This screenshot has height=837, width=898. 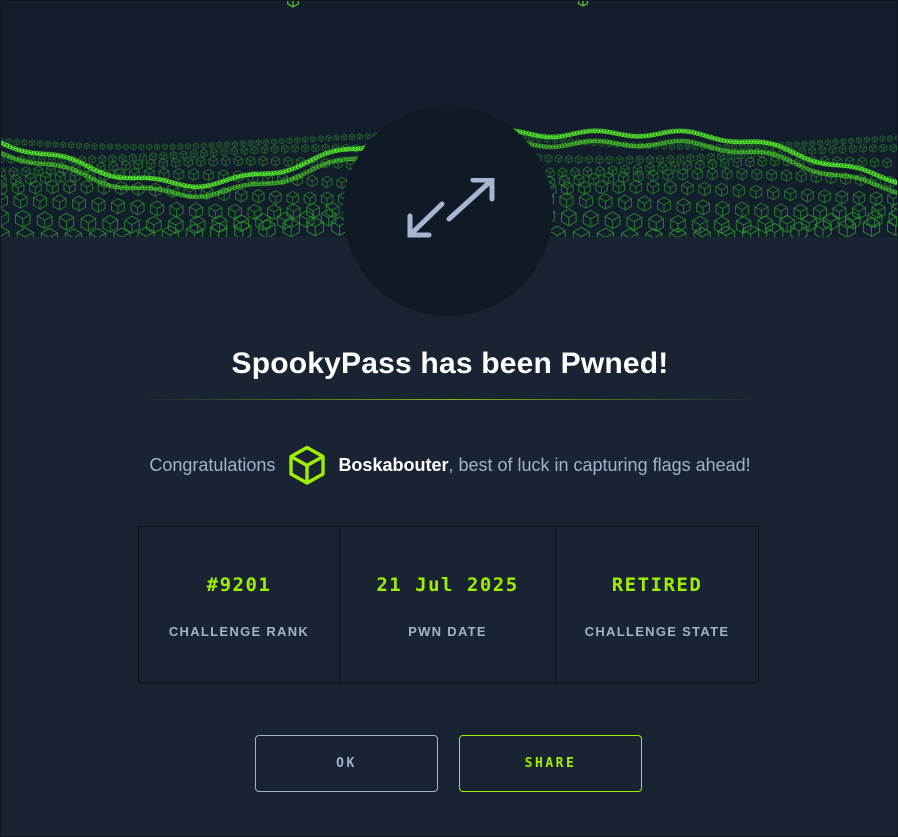 I want to click on stat-value: #9201, so click(x=239, y=585).